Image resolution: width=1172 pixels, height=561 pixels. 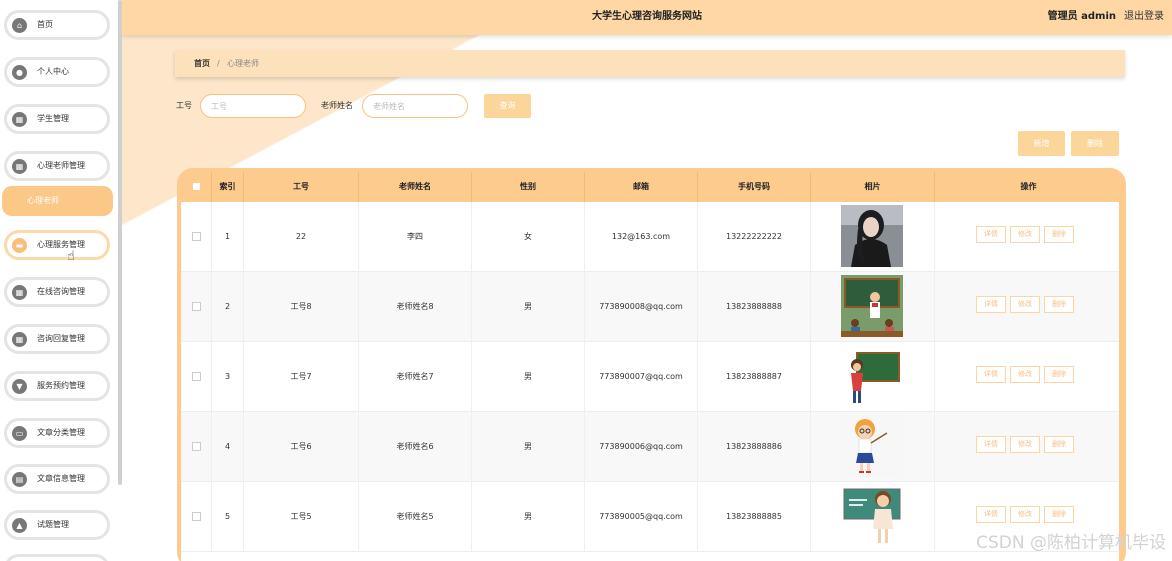 I want to click on top-header: 大学生心理咨询服务网站 管理员 admin 退出登录, so click(x=647, y=17).